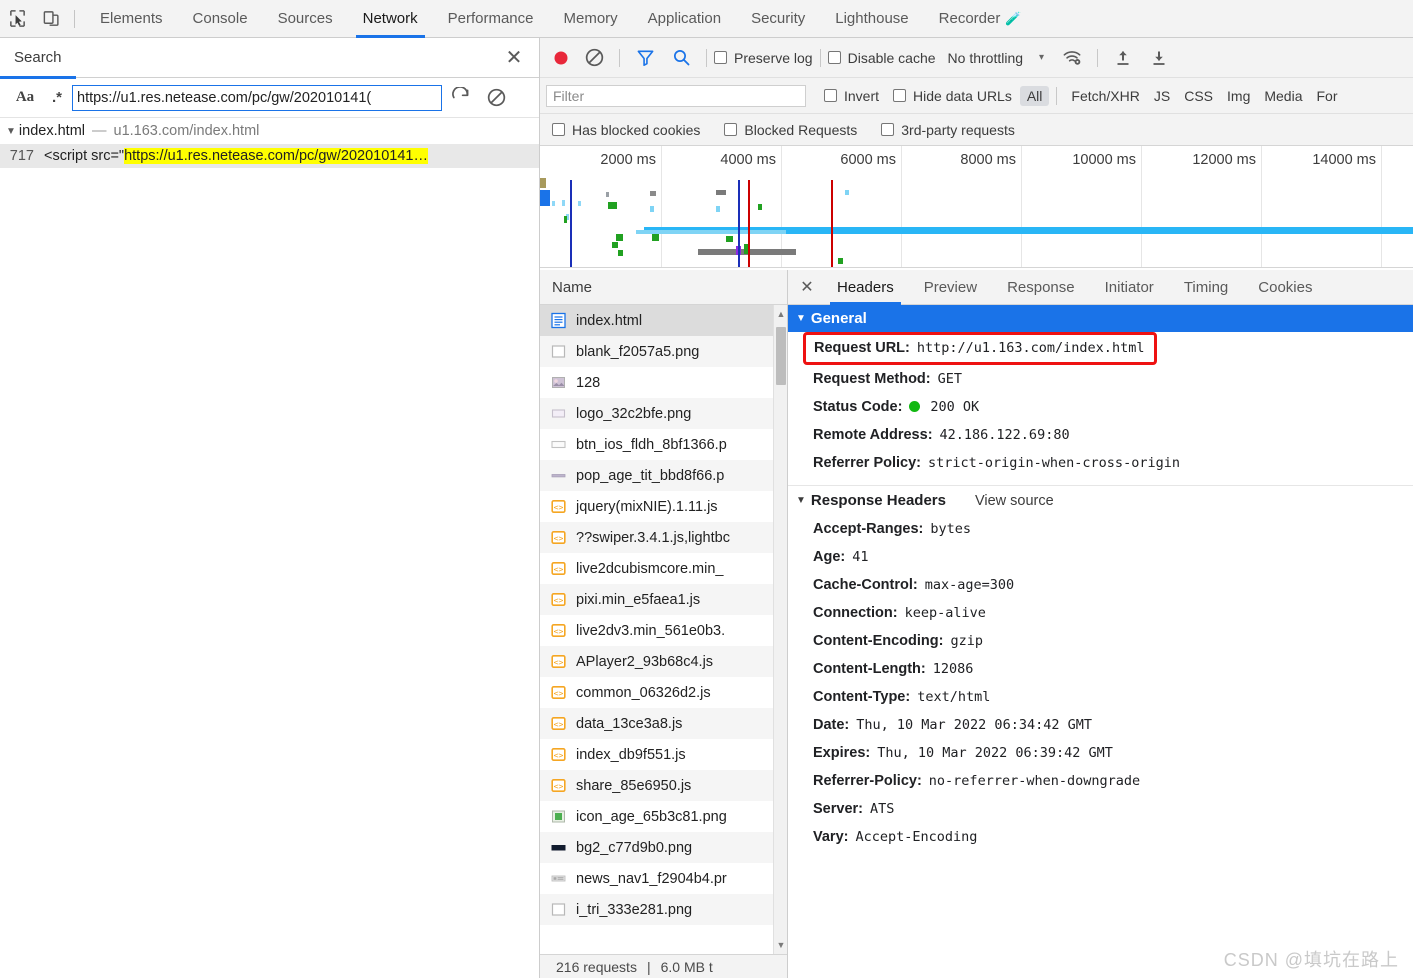 The width and height of the screenshot is (1413, 978). Describe the element at coordinates (663, 816) in the screenshot. I see `table-row: icon_age_65b3c81.png` at that location.